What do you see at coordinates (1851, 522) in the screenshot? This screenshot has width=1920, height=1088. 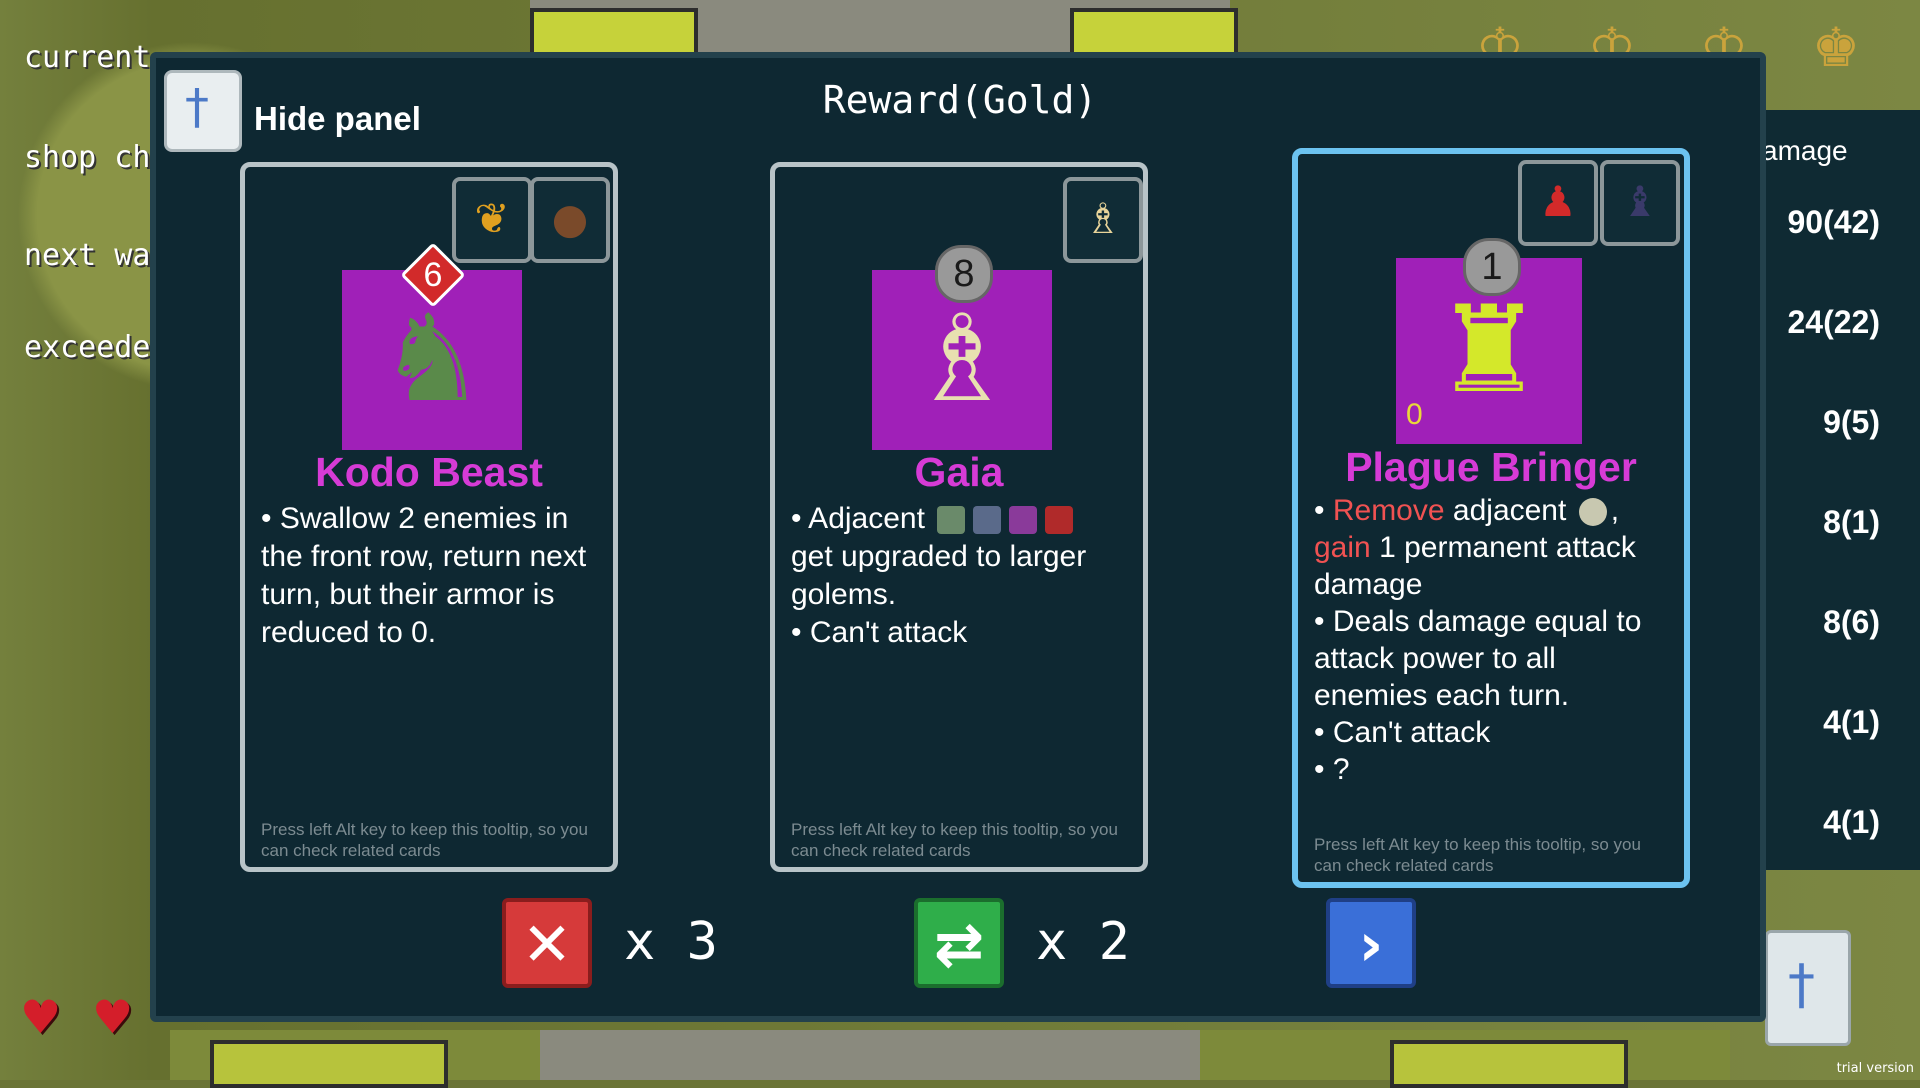 I see `damage-value: 8(1)` at bounding box center [1851, 522].